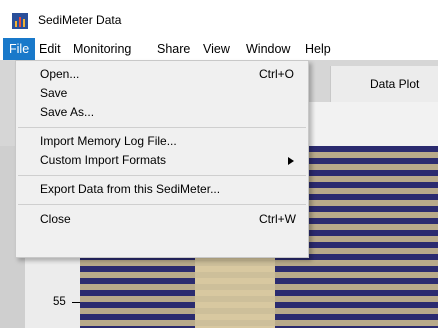  Describe the element at coordinates (216, 49) in the screenshot. I see `menu-view: View` at that location.